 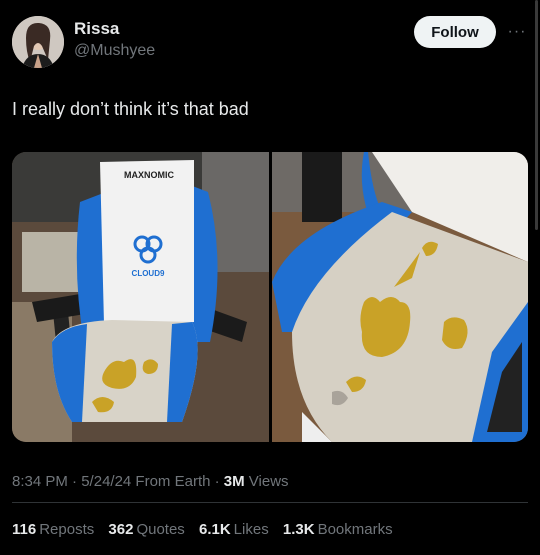 I want to click on quotes-count: 362, so click(x=121, y=529).